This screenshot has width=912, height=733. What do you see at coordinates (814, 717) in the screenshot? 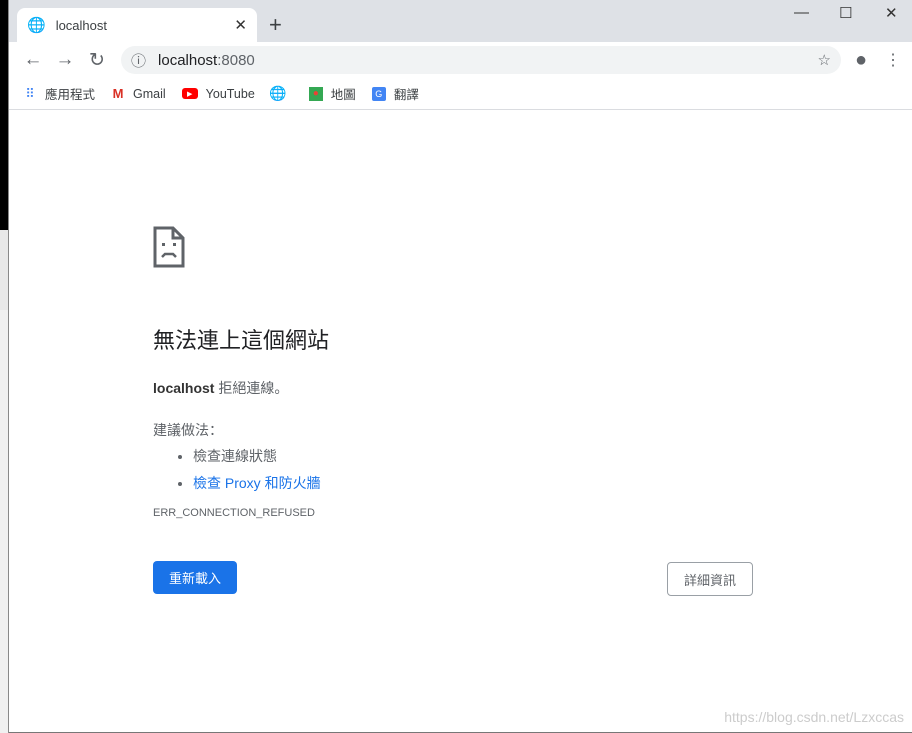
I see `watermark: https://blog.csdn.net/Lzxccas` at bounding box center [814, 717].